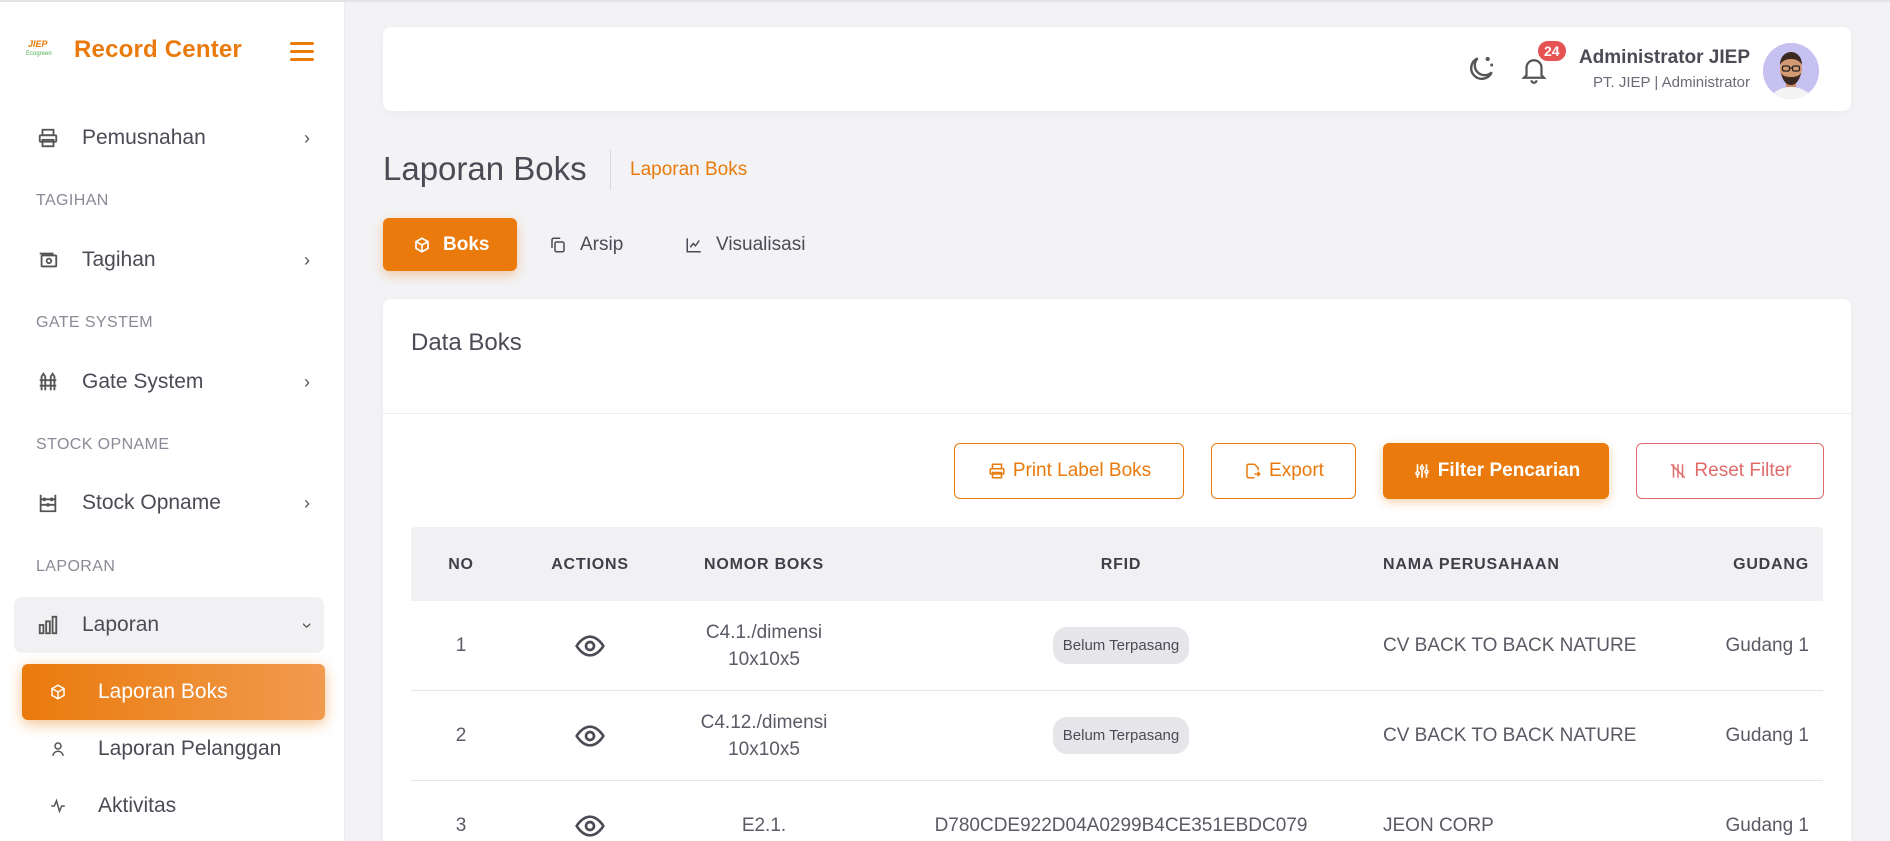  I want to click on user-role: PT. JIEP | Administrator, so click(1671, 82).